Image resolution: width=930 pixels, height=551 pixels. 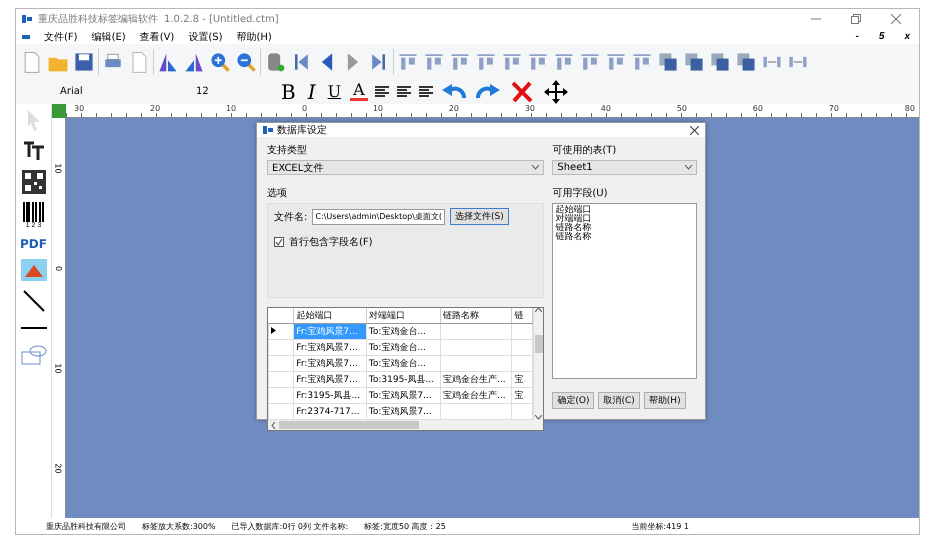 I want to click on window-control: -, so click(x=857, y=36).